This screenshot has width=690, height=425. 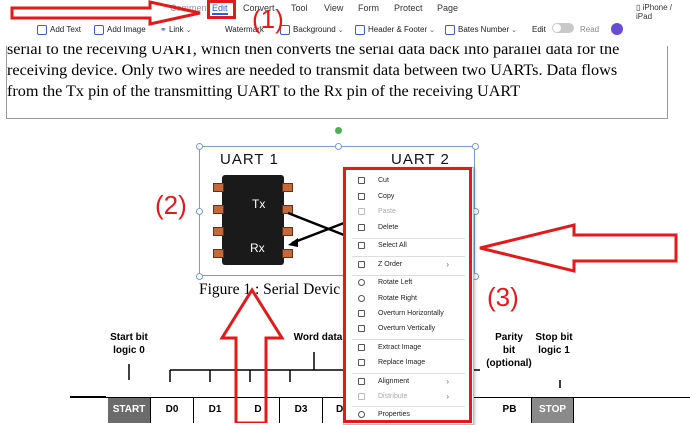 What do you see at coordinates (407, 295) in the screenshot?
I see `context-menu-highlight` at bounding box center [407, 295].